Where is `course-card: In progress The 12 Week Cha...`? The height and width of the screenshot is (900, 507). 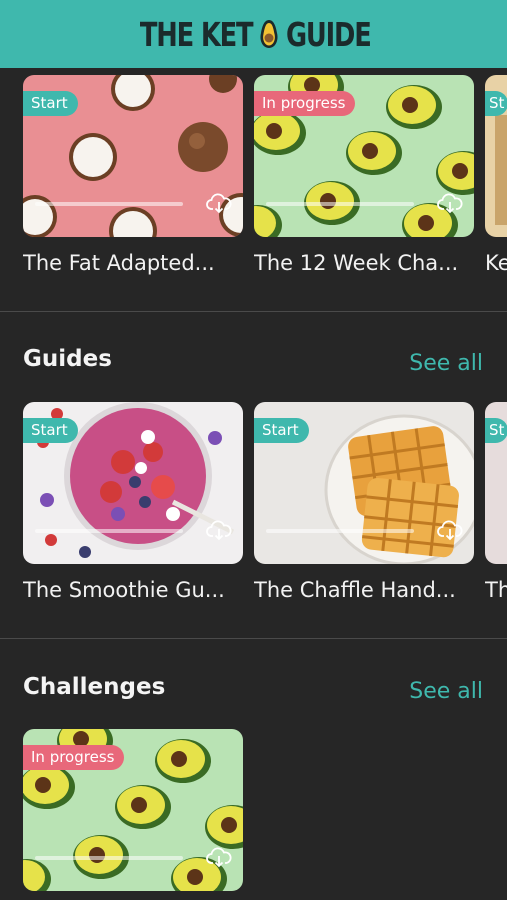
course-card: In progress The 12 Week Cha... is located at coordinates (364, 175).